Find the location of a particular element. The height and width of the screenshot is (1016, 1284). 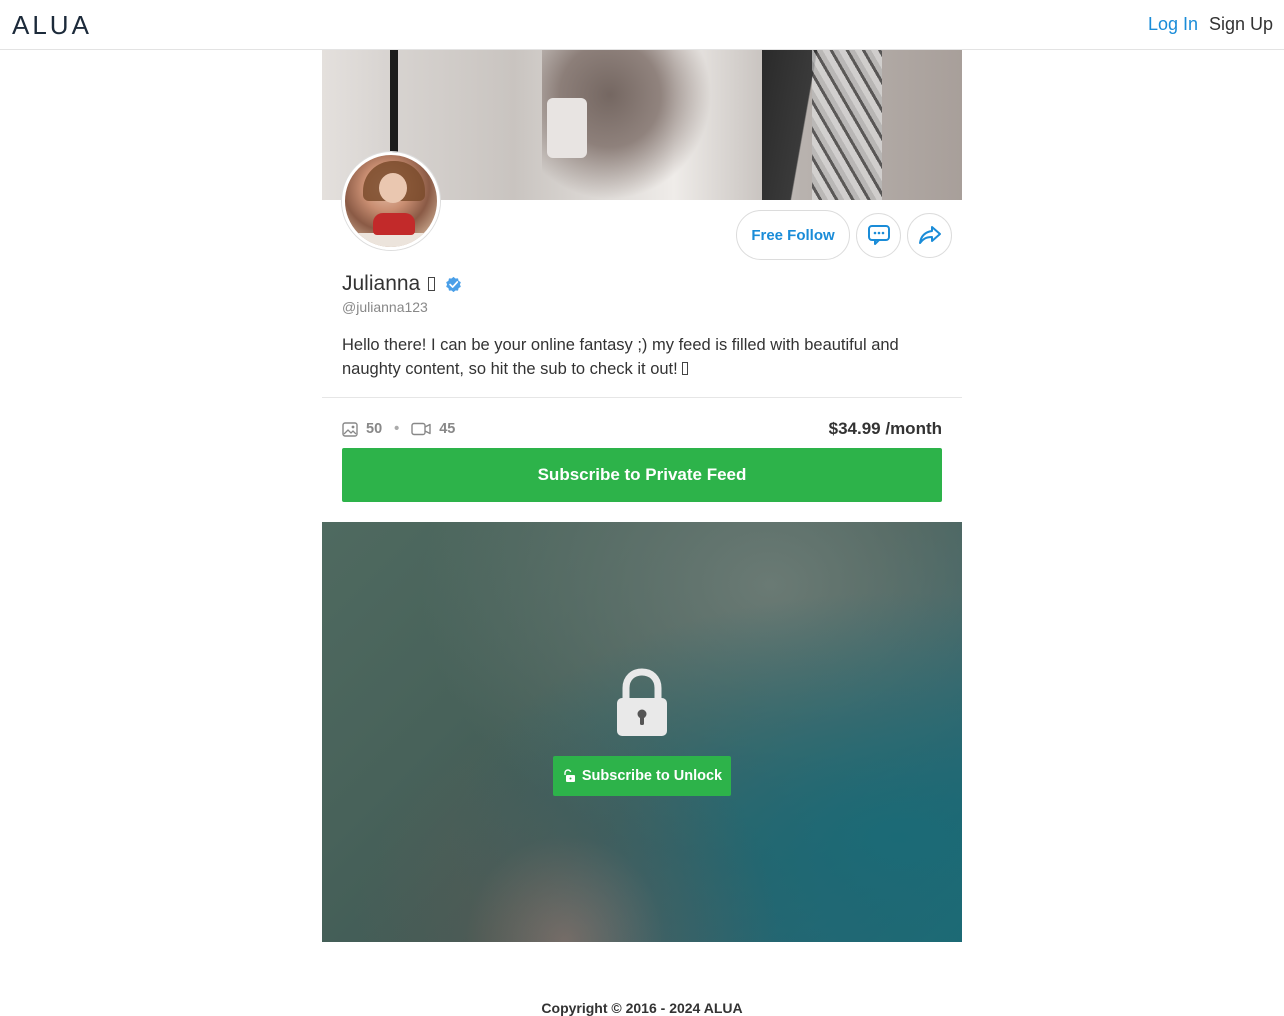

share-icon is located at coordinates (929, 235).